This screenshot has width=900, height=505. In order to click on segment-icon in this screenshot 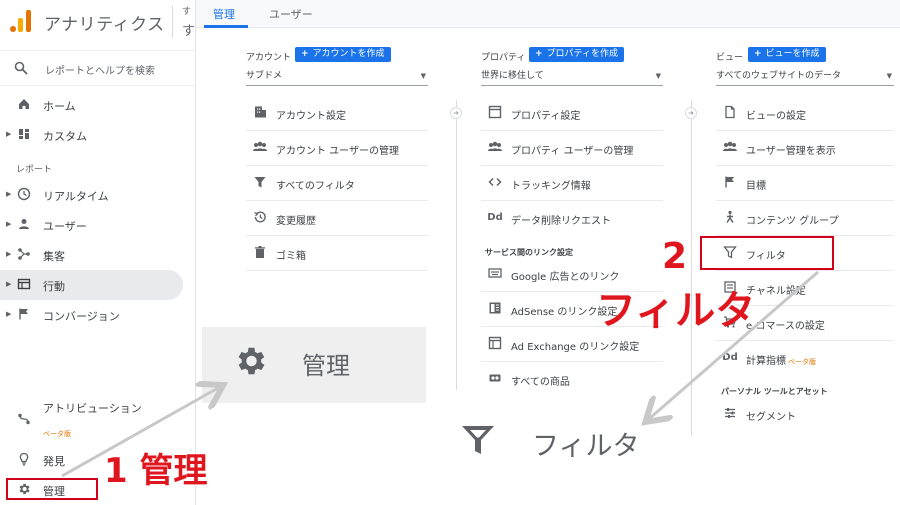, I will do `click(730, 414)`.